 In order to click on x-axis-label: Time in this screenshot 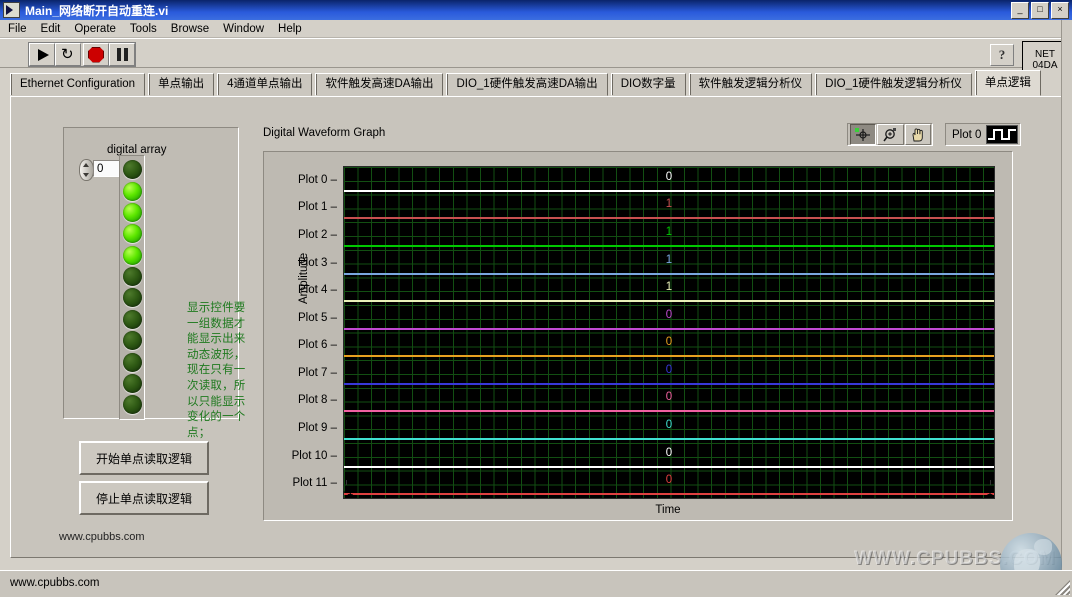, I will do `click(668, 510)`.